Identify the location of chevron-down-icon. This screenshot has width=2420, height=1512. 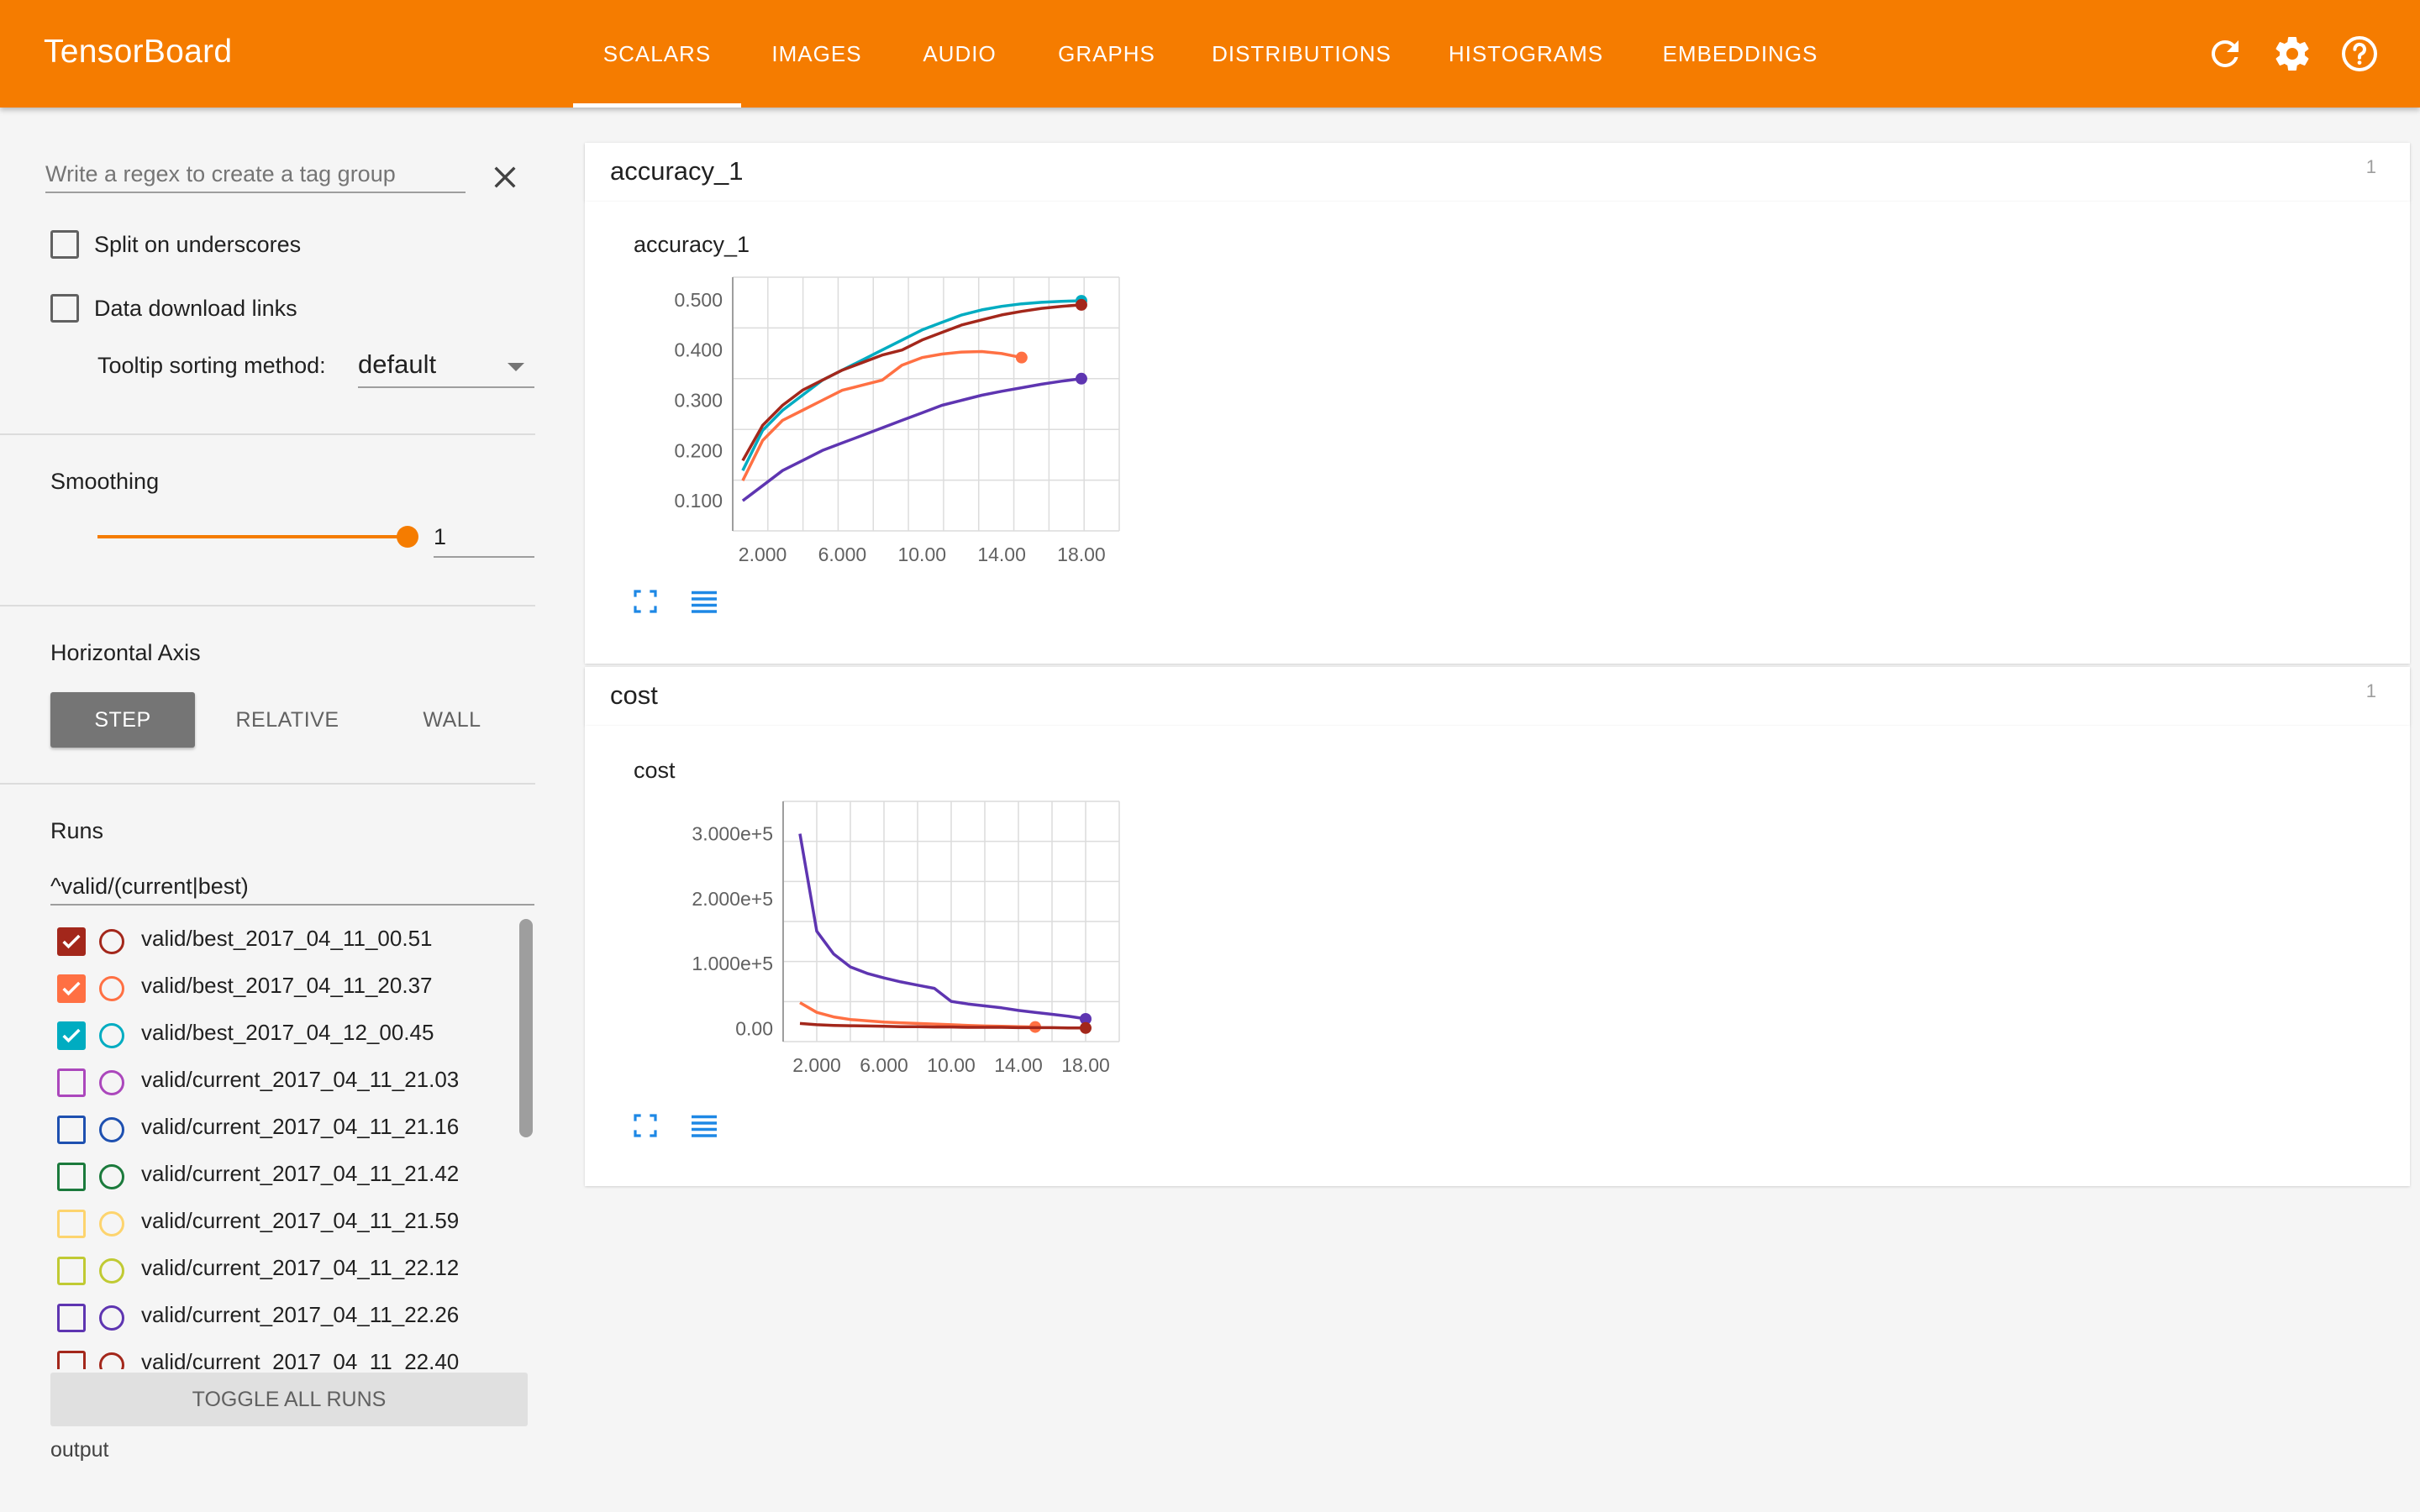
(516, 367).